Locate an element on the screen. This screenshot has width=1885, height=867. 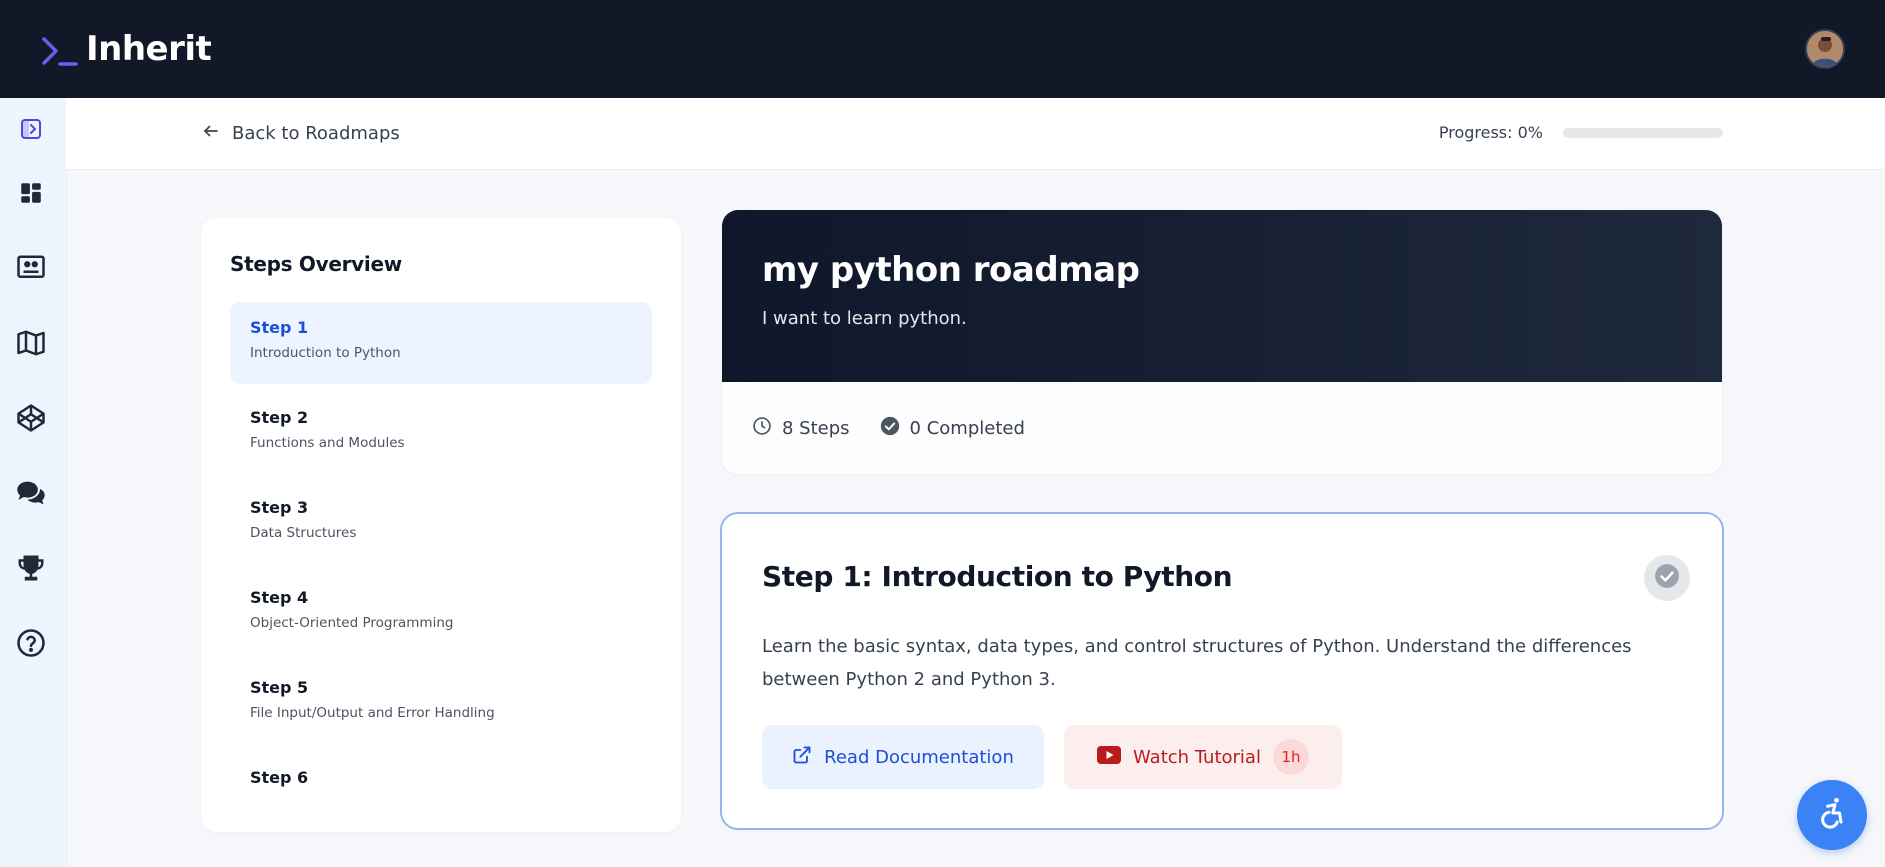
step-item-4: Step 4 Object-Oriented Programming is located at coordinates (441, 613).